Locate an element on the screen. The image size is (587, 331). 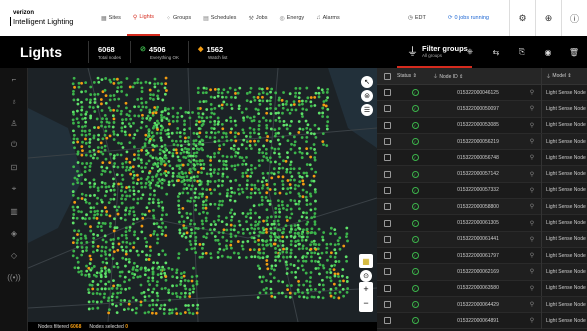
table-row: ✓ 015322000064891 ⚲ Light Sense Node is located at coordinates (482, 321).